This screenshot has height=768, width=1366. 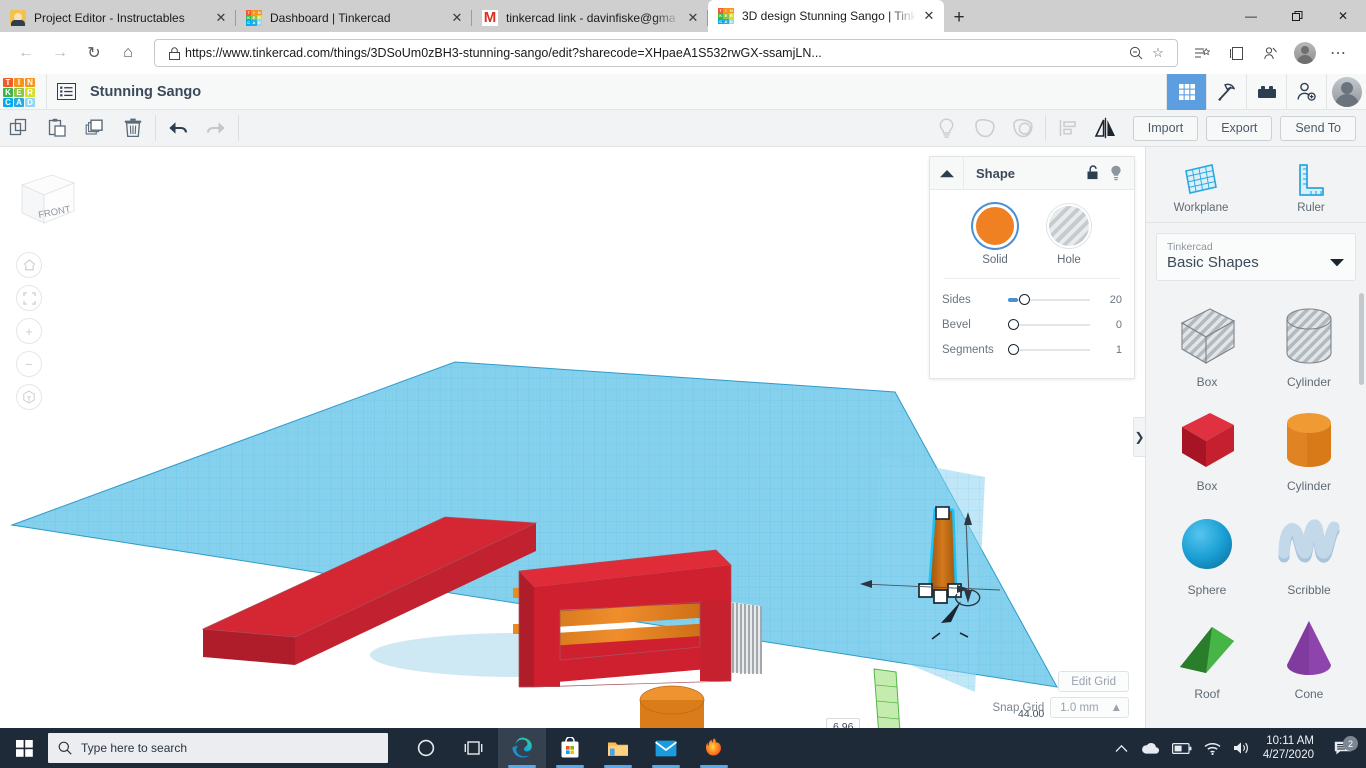 What do you see at coordinates (1337, 264) in the screenshot?
I see `chevron-down-icon` at bounding box center [1337, 264].